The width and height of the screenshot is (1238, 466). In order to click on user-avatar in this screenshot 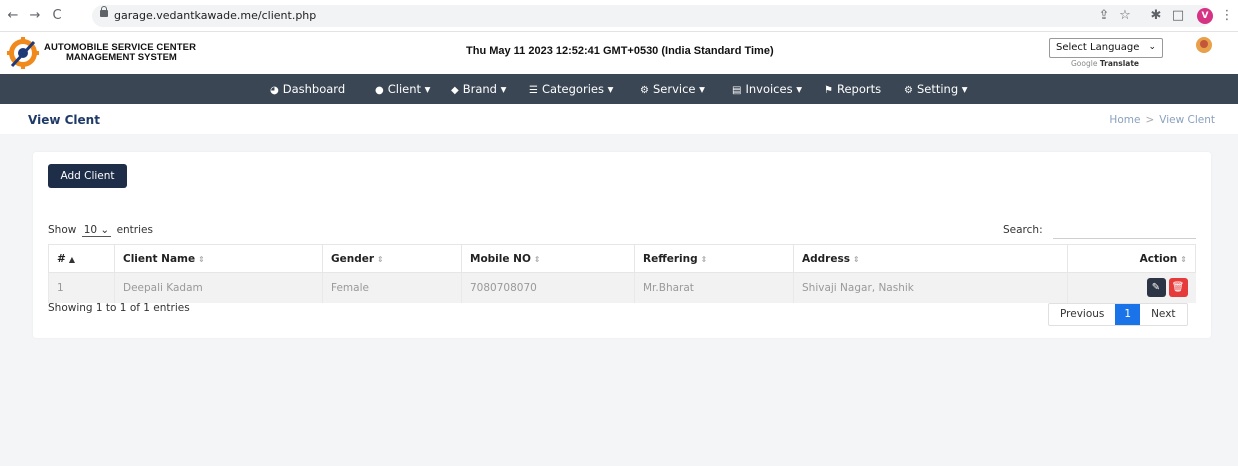, I will do `click(1204, 45)`.